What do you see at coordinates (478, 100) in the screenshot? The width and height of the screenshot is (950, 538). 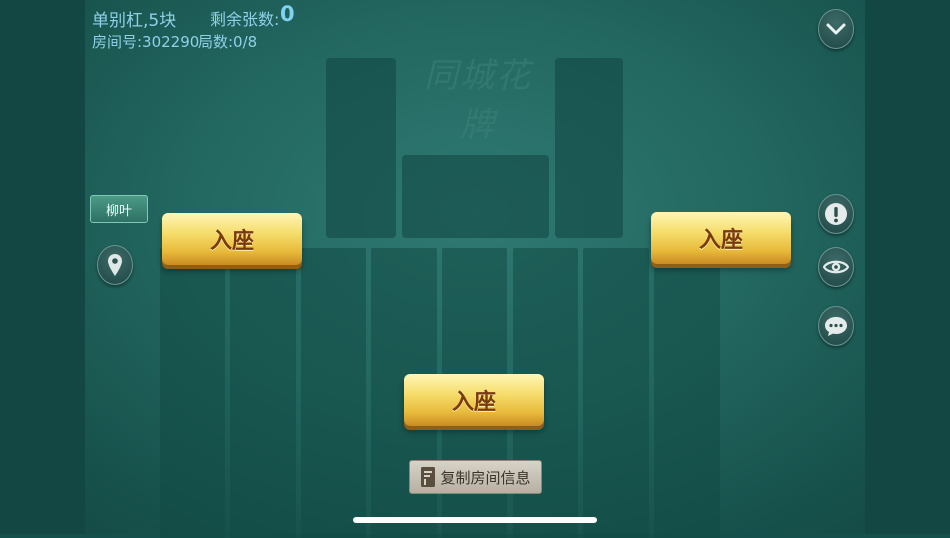 I see `game-logo-watermark: 同城花牌` at bounding box center [478, 100].